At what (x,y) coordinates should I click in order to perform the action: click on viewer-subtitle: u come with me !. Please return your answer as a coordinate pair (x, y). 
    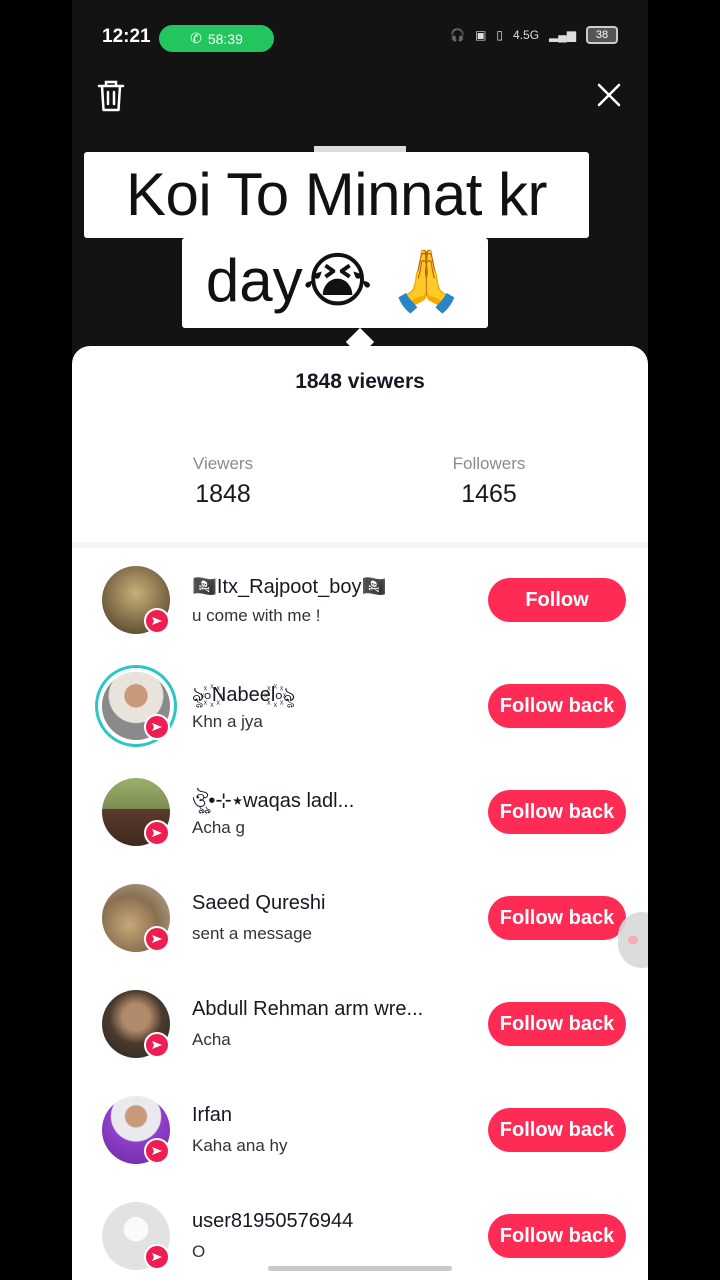
    Looking at the image, I should click on (256, 615).